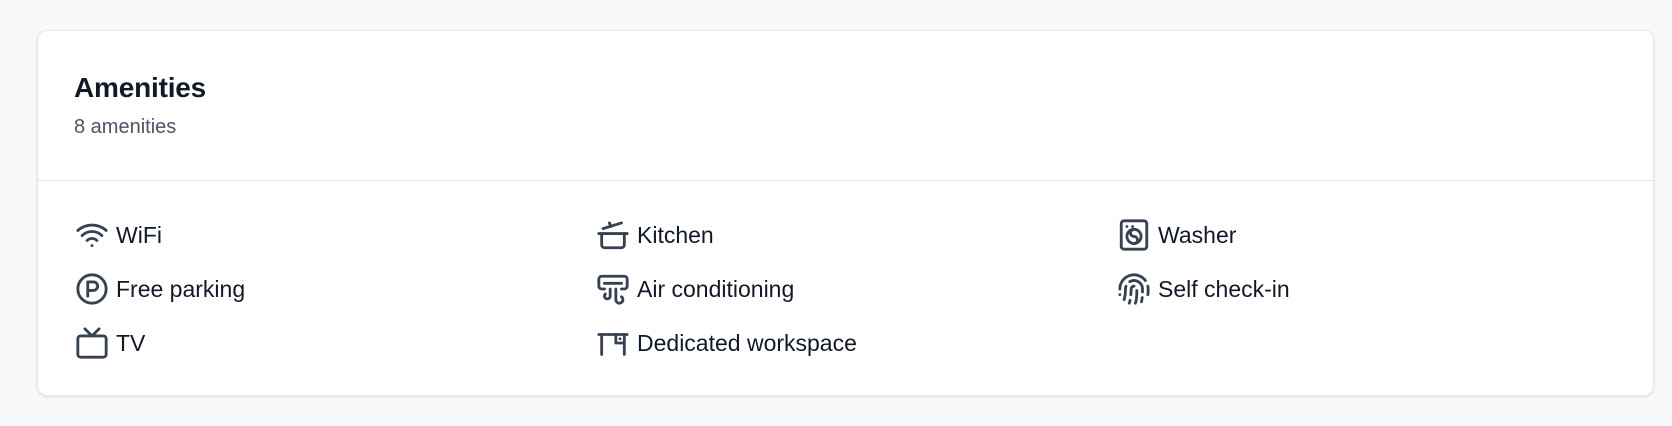  Describe the element at coordinates (92, 235) in the screenshot. I see `wifi-icon` at that location.